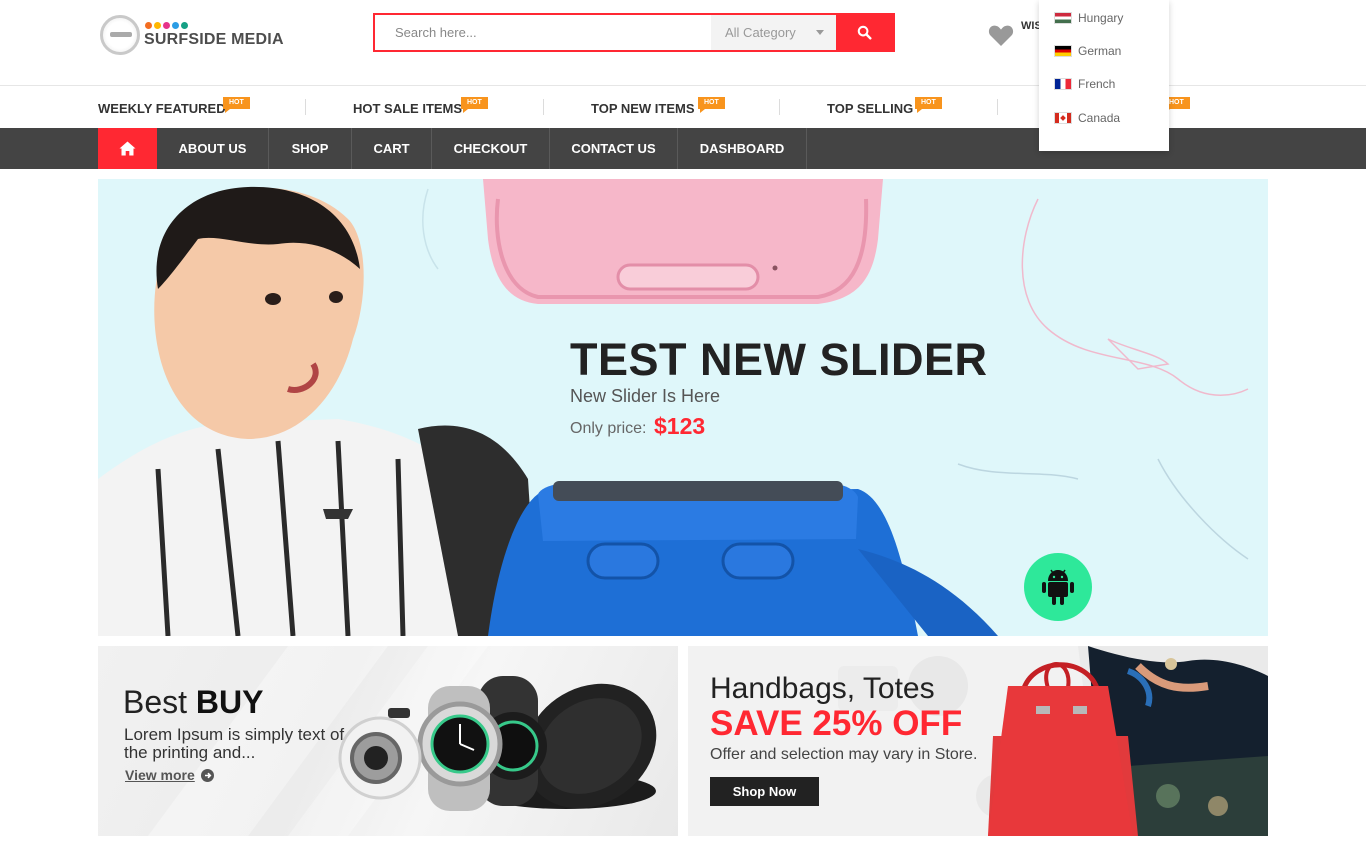 The height and width of the screenshot is (860, 1366). What do you see at coordinates (407, 108) in the screenshot?
I see `strip-hot-sale-items: HOT SALE ITEMS` at bounding box center [407, 108].